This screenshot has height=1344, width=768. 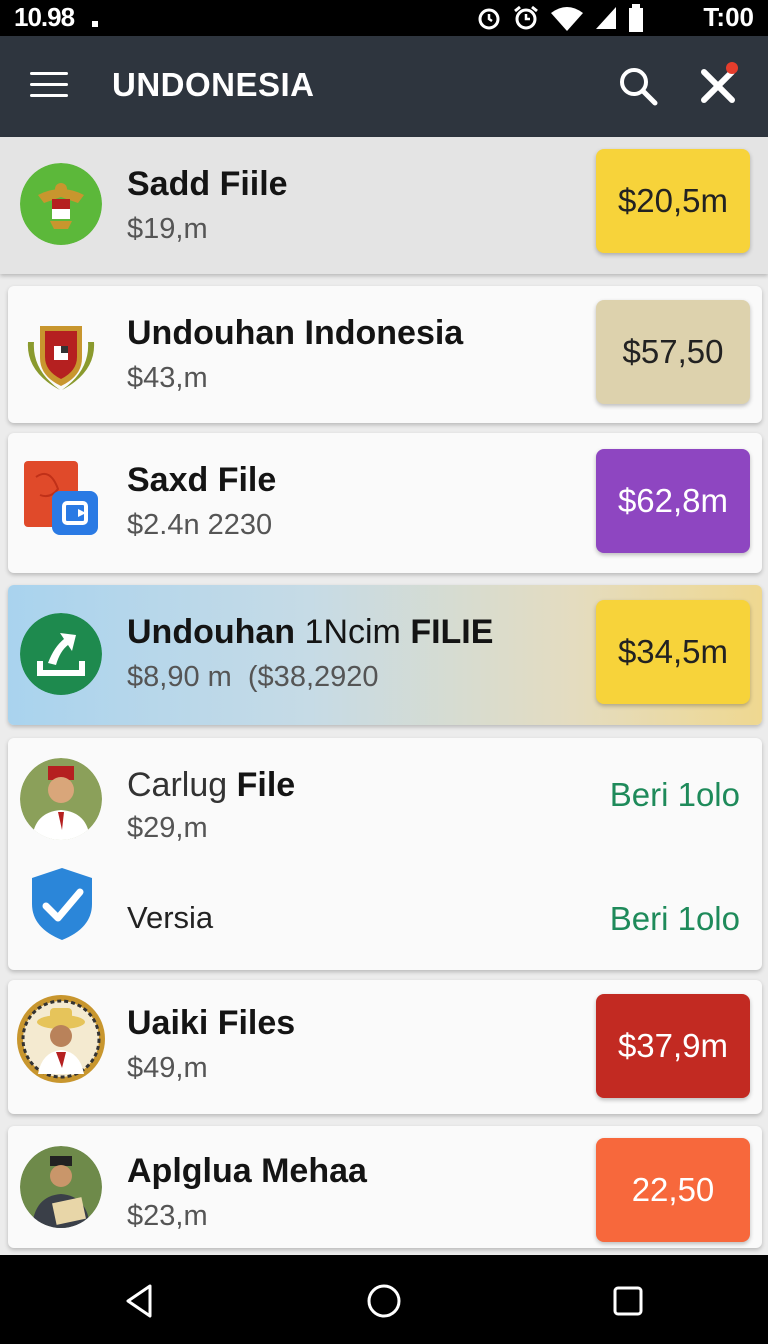 I want to click on item-subtitle: $19,m, so click(x=167, y=229).